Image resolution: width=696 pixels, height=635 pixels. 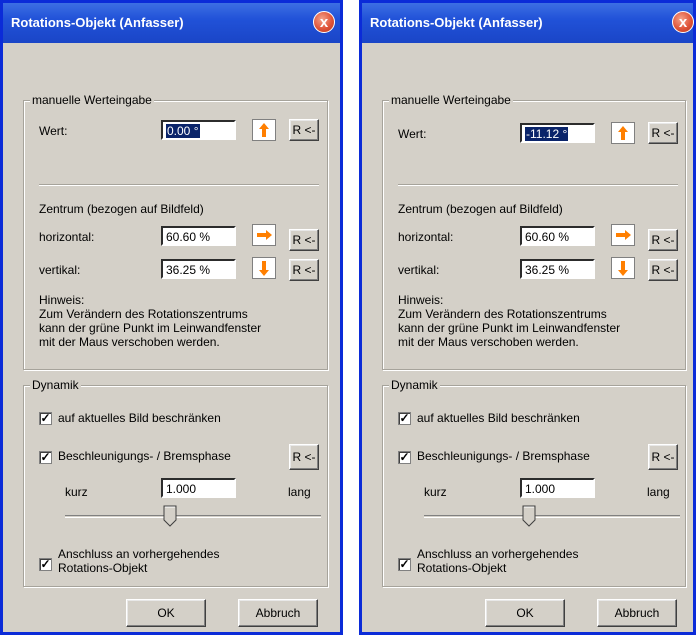 I want to click on wert-value: -11.12 °, so click(x=547, y=134).